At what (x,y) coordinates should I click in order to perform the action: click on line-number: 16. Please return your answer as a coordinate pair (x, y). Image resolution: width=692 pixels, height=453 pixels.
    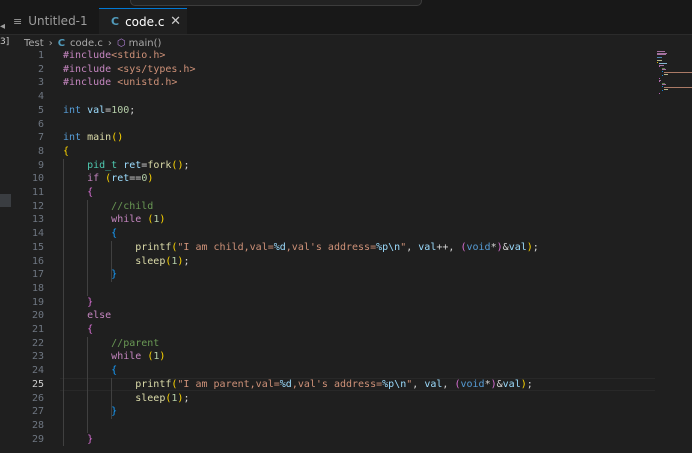
    Looking at the image, I should click on (37, 261).